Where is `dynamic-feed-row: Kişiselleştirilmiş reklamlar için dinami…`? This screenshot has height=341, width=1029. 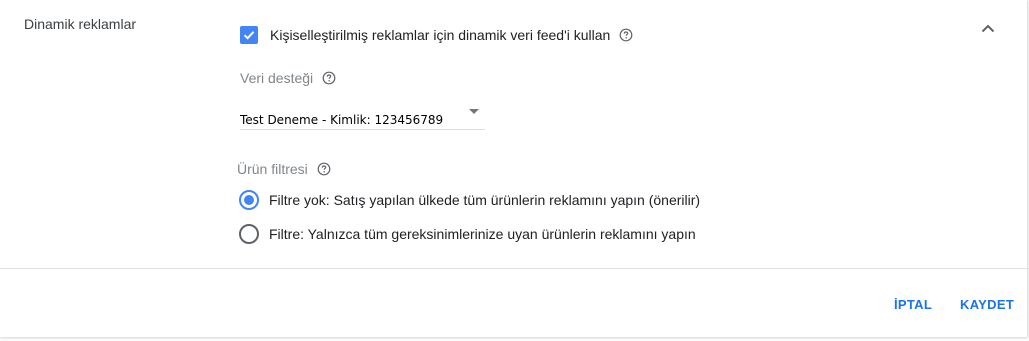
dynamic-feed-row: Kişiselleştirilmiş reklamlar için dinami… is located at coordinates (436, 35).